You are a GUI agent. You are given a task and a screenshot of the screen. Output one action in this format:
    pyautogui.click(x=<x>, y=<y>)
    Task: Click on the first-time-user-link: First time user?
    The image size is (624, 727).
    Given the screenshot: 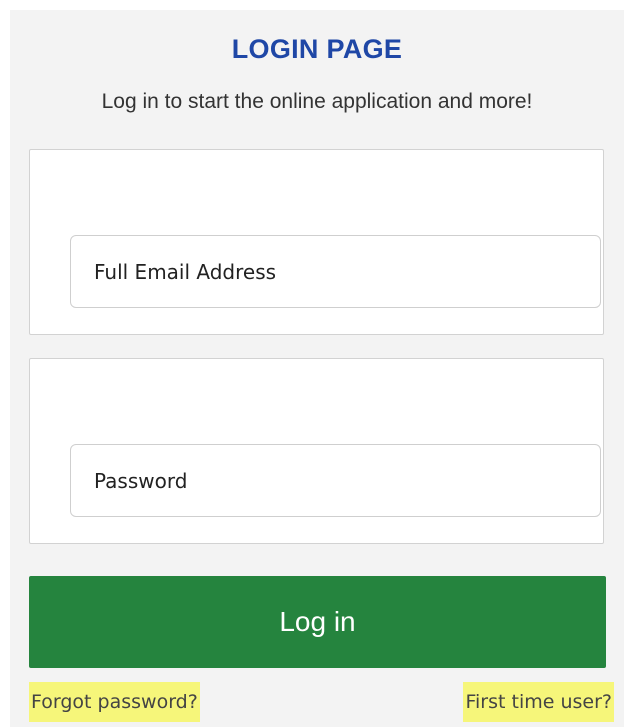 What is the action you would take?
    pyautogui.click(x=538, y=702)
    